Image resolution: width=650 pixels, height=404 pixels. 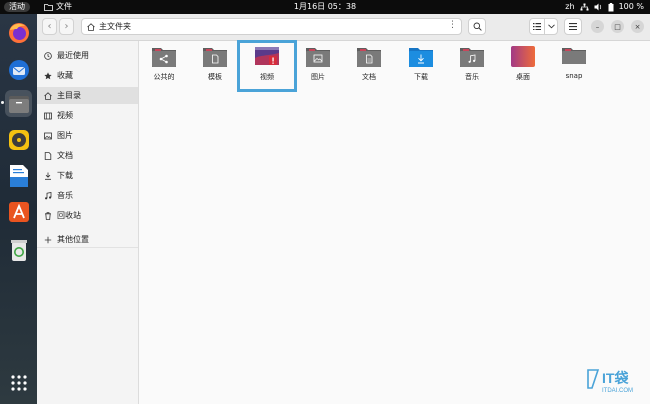 What do you see at coordinates (267, 77) in the screenshot?
I see `folder-label: 视频` at bounding box center [267, 77].